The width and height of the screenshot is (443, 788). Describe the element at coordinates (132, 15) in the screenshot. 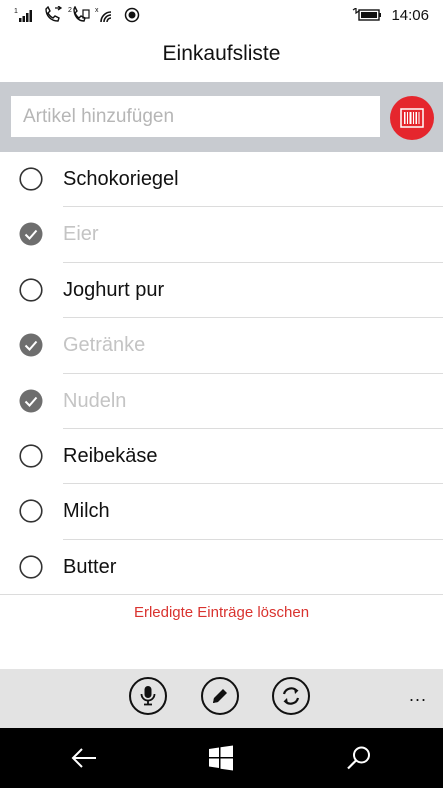

I see `record-icon` at that location.